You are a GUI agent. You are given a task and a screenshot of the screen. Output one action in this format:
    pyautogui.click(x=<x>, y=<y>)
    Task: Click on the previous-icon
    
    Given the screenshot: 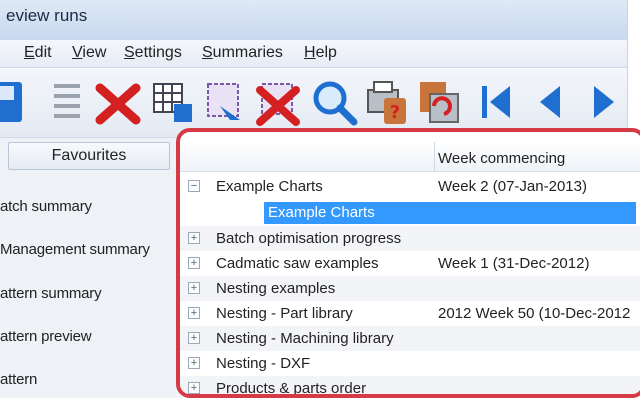 What is the action you would take?
    pyautogui.click(x=550, y=102)
    